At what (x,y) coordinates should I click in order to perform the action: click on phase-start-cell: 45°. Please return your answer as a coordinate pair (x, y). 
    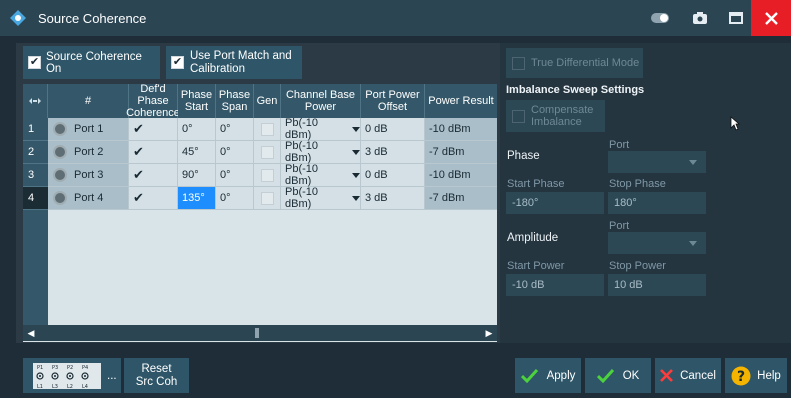
    Looking at the image, I should click on (197, 152).